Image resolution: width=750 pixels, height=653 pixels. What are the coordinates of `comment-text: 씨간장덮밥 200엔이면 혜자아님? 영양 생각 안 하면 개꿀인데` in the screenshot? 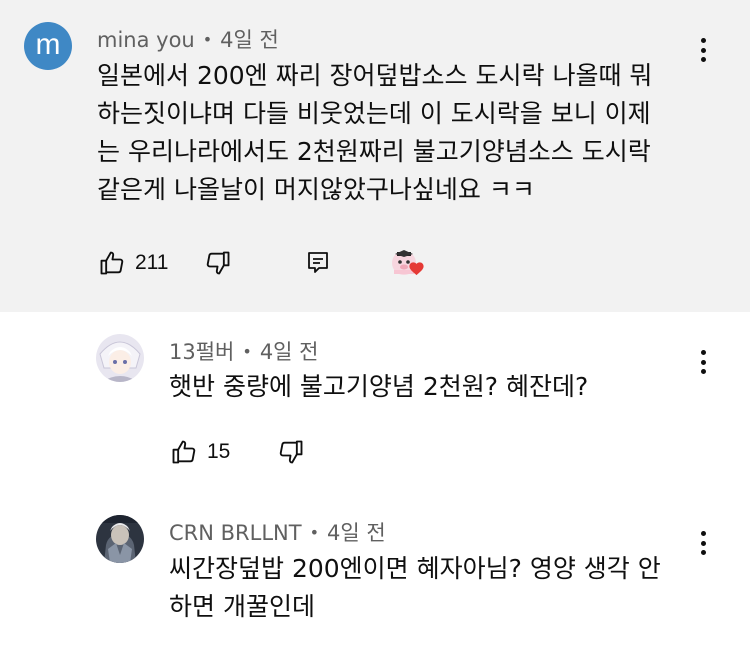 It's located at (415, 588).